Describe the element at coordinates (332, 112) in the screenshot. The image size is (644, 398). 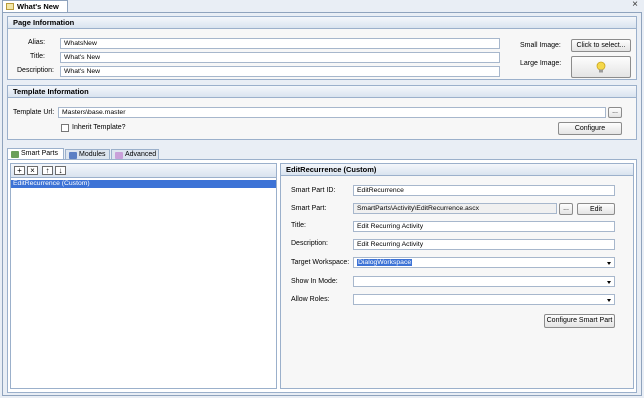
I see `template-url-field: Masters\base.master` at that location.